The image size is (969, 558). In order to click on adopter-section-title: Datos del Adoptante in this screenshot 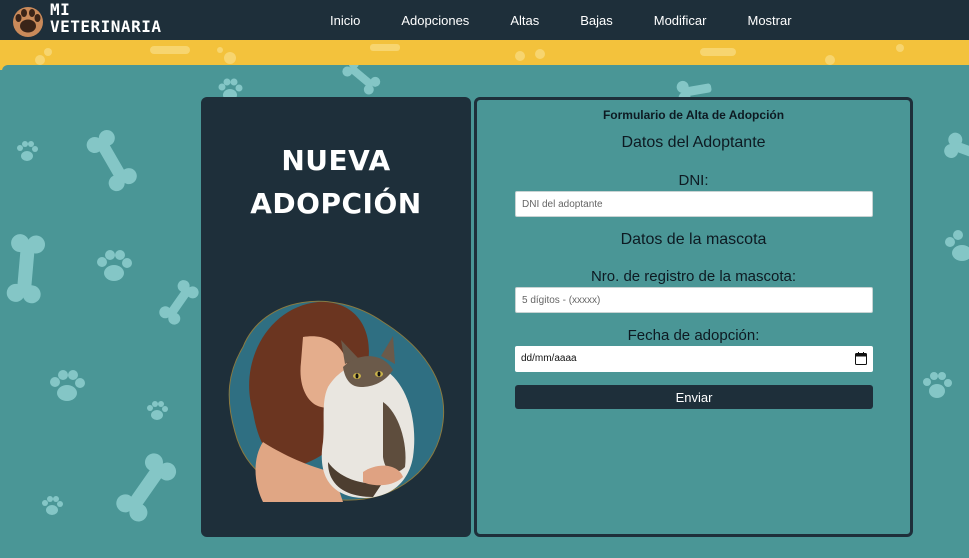, I will do `click(693, 142)`.